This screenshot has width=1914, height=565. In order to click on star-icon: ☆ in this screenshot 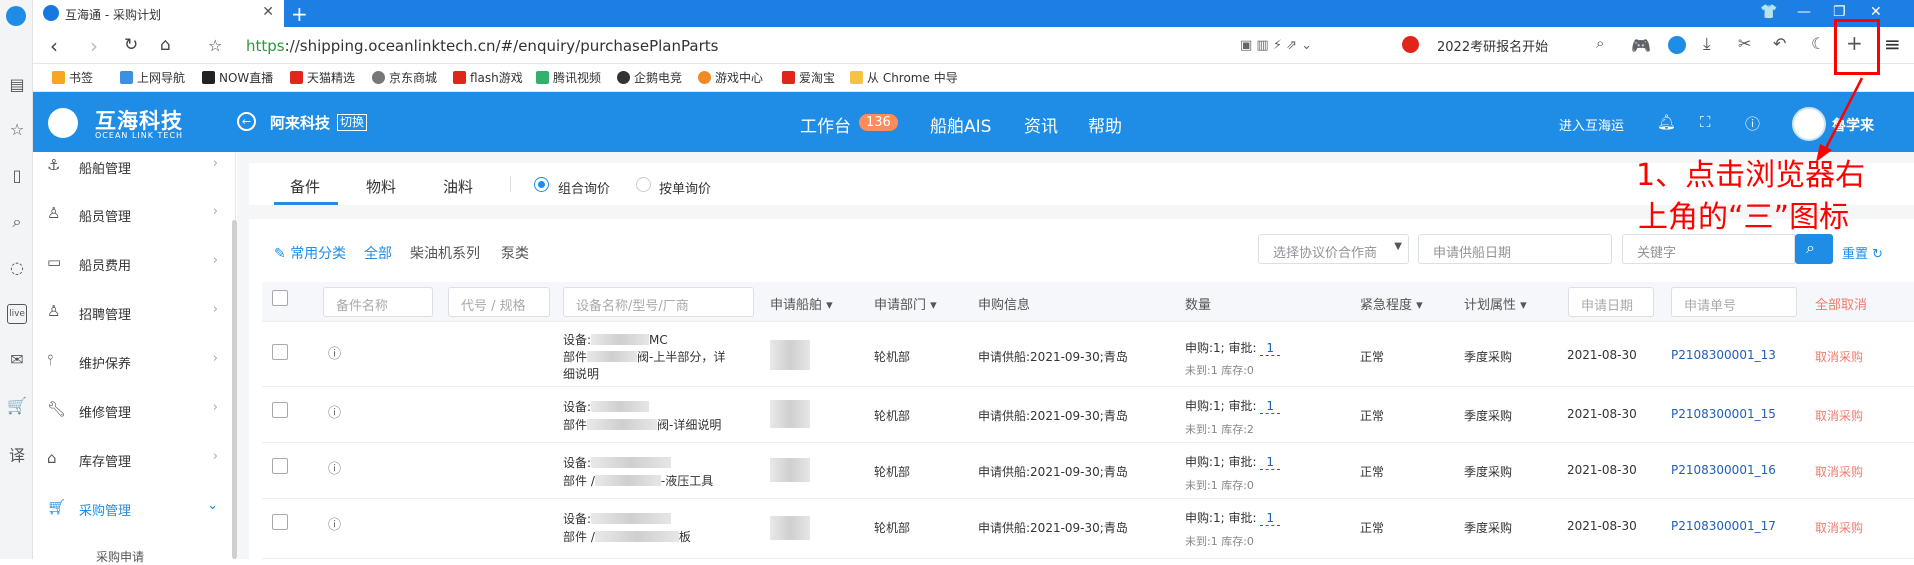, I will do `click(215, 45)`.